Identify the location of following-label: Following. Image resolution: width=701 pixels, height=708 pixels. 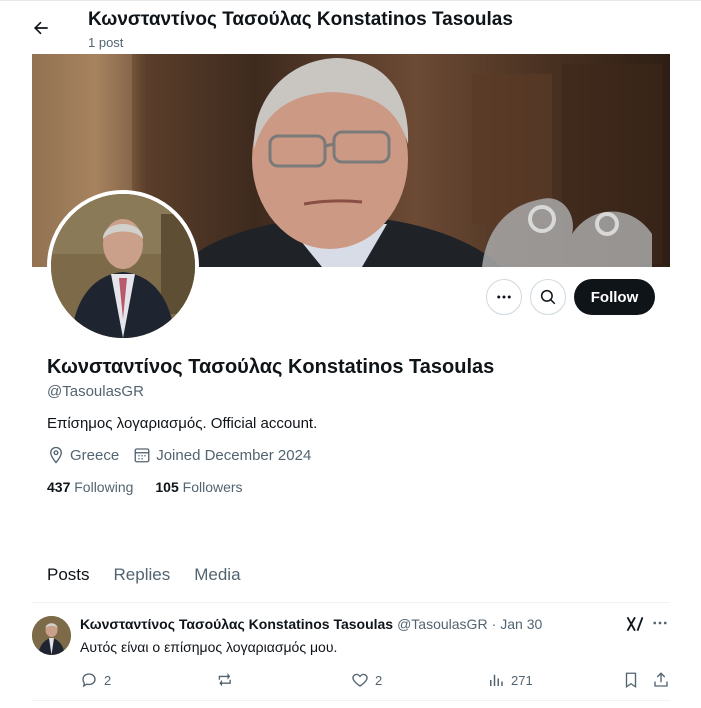
(104, 487).